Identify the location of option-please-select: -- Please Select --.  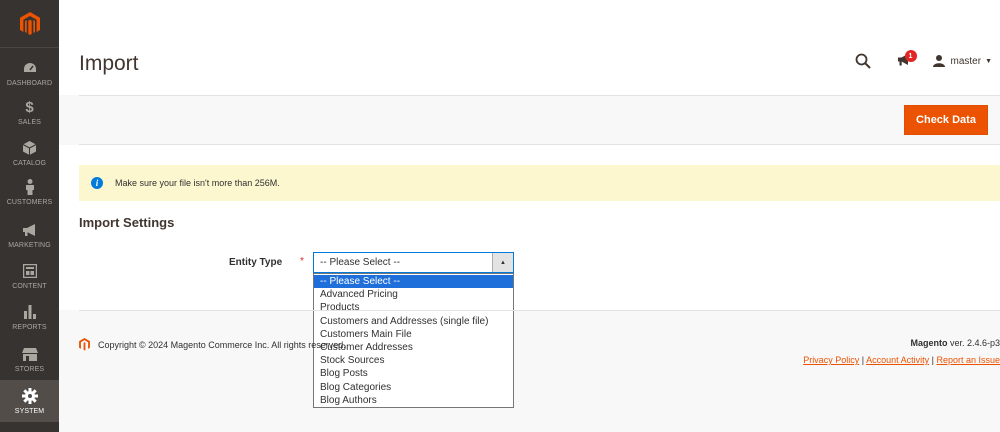
(413, 282).